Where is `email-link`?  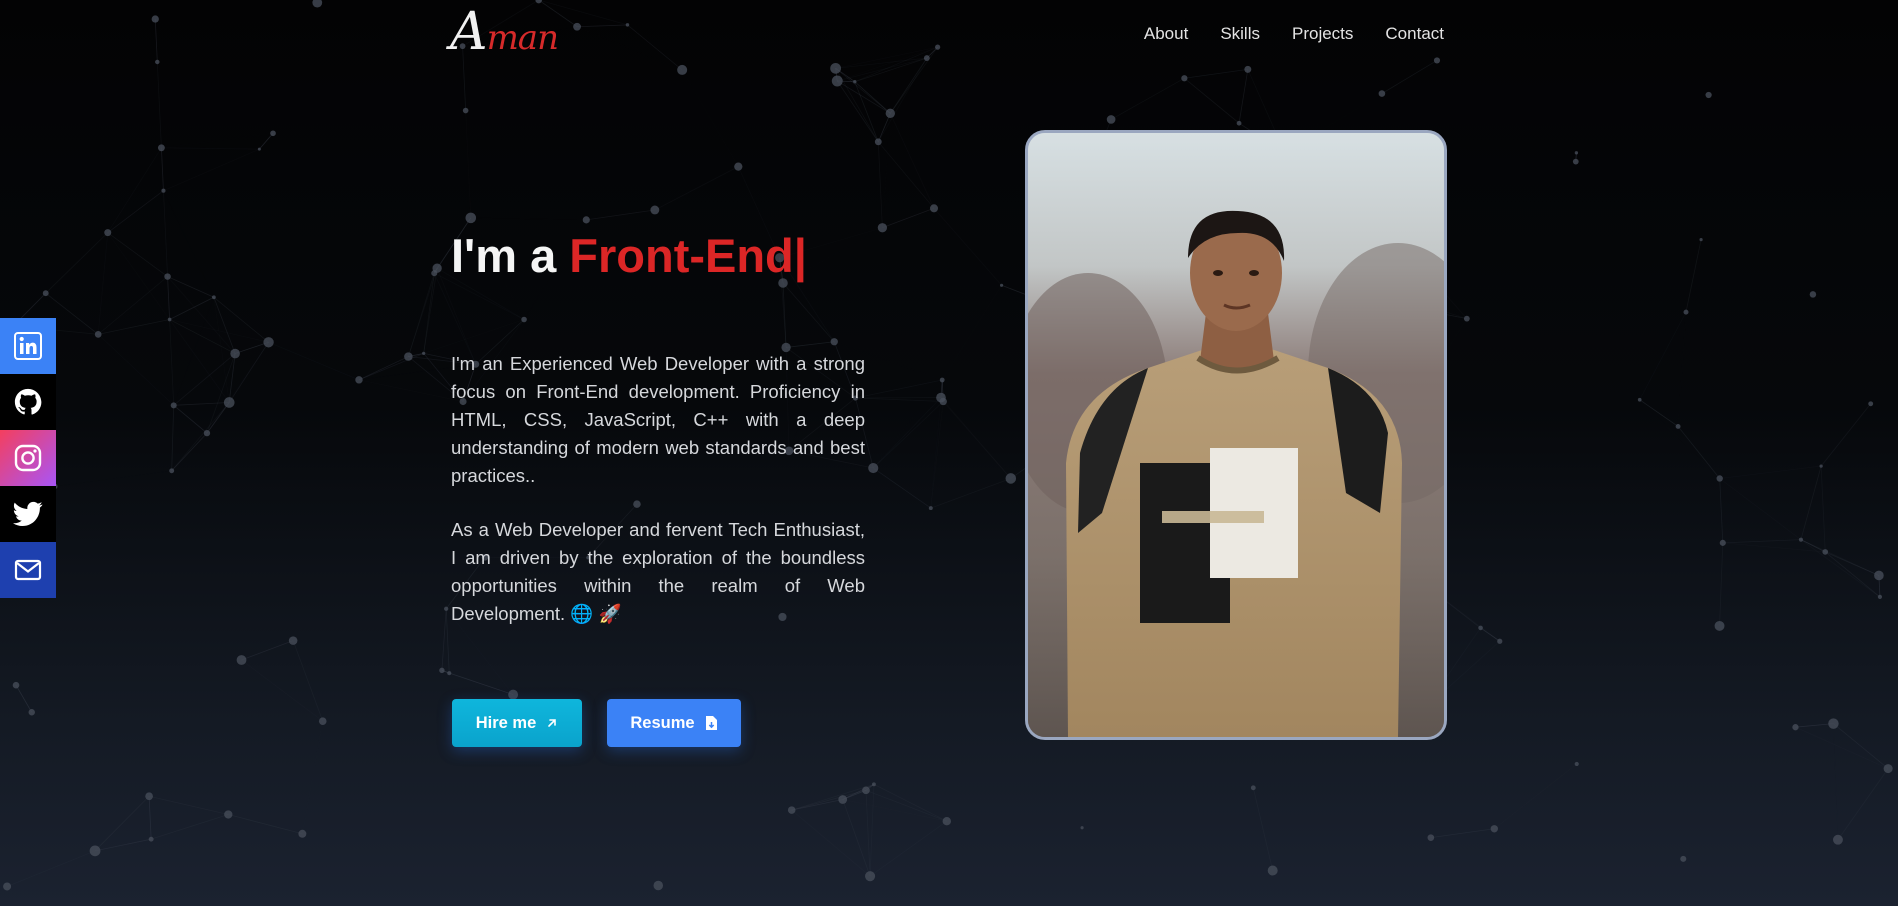 email-link is located at coordinates (28, 570).